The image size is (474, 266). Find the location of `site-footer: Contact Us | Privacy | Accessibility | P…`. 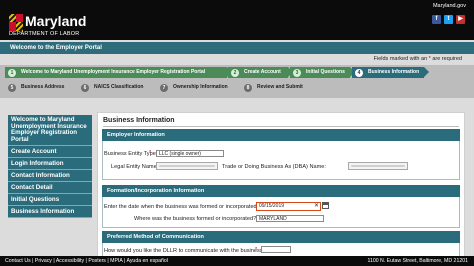

site-footer: Contact Us | Privacy | Accessibility | P… is located at coordinates (237, 261).